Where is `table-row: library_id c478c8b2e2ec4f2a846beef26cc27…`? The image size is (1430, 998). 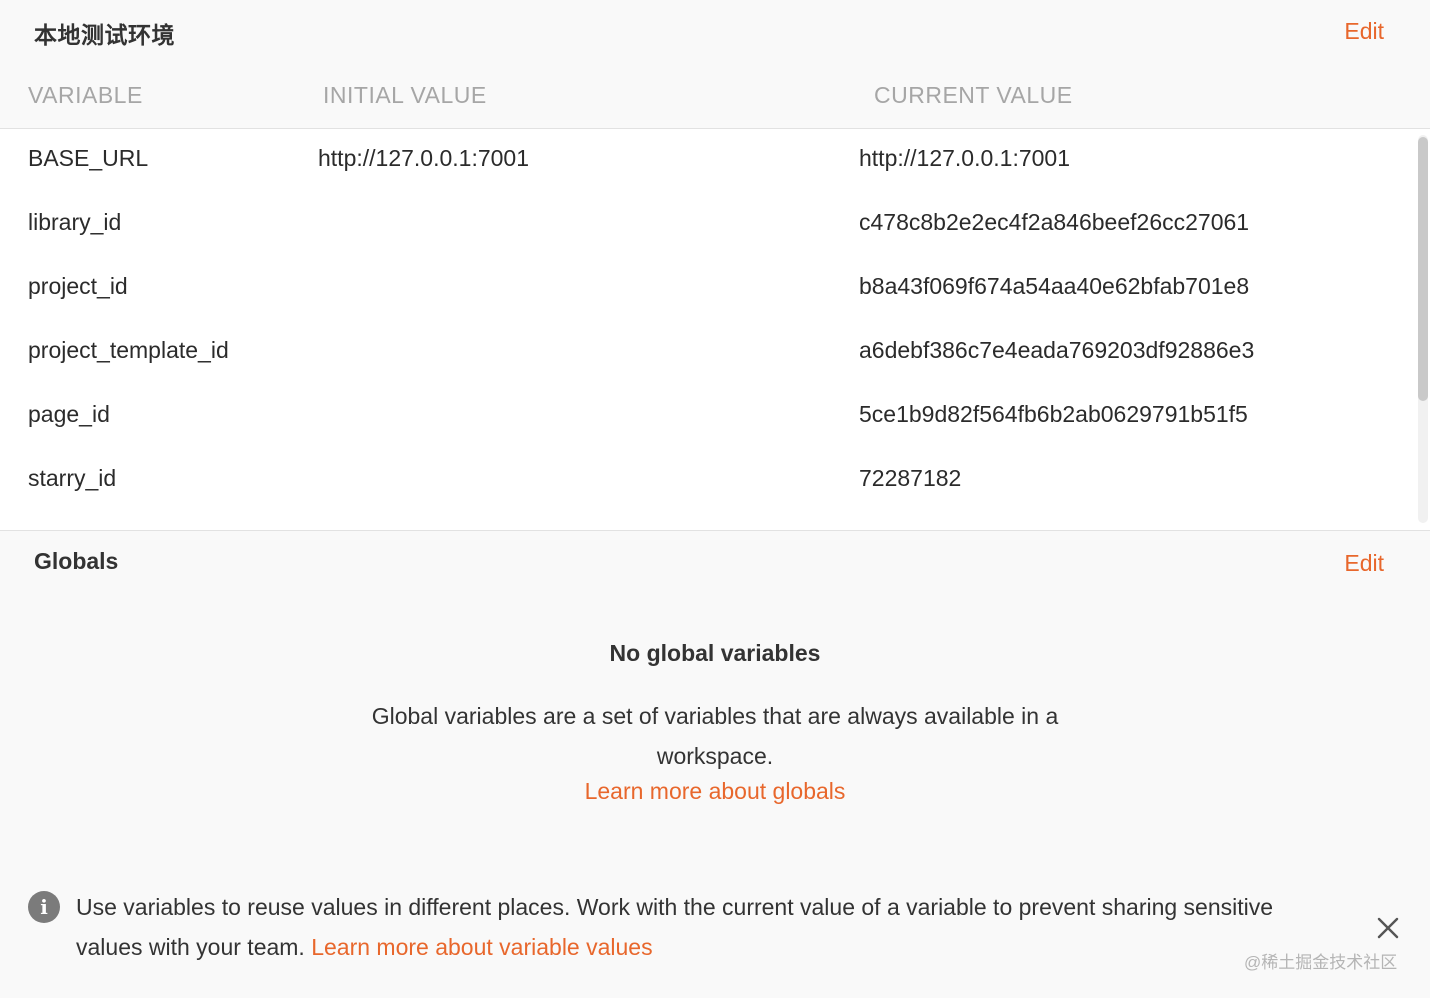 table-row: library_id c478c8b2e2ec4f2a846beef26cc27… is located at coordinates (705, 225).